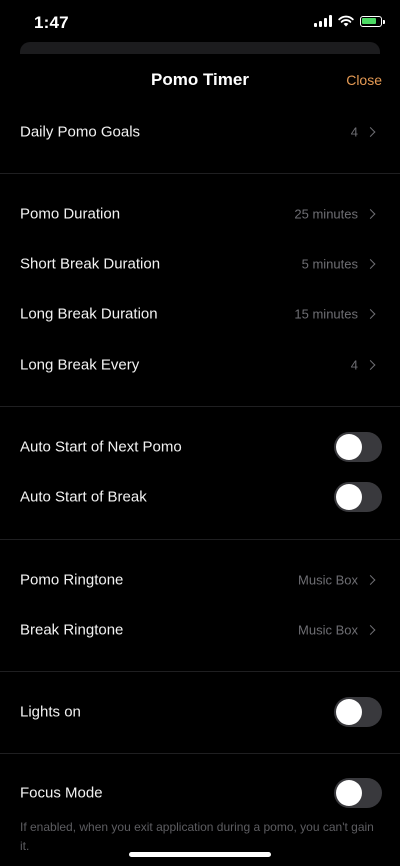 This screenshot has width=400, height=866. What do you see at coordinates (364, 80) in the screenshot?
I see `close-button: Close` at bounding box center [364, 80].